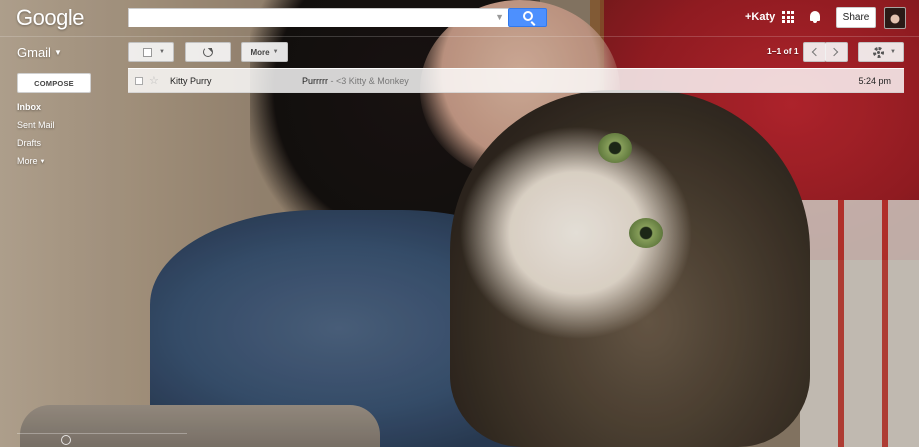 This screenshot has height=447, width=919. What do you see at coordinates (260, 52) in the screenshot?
I see `more-actions-label: More` at bounding box center [260, 52].